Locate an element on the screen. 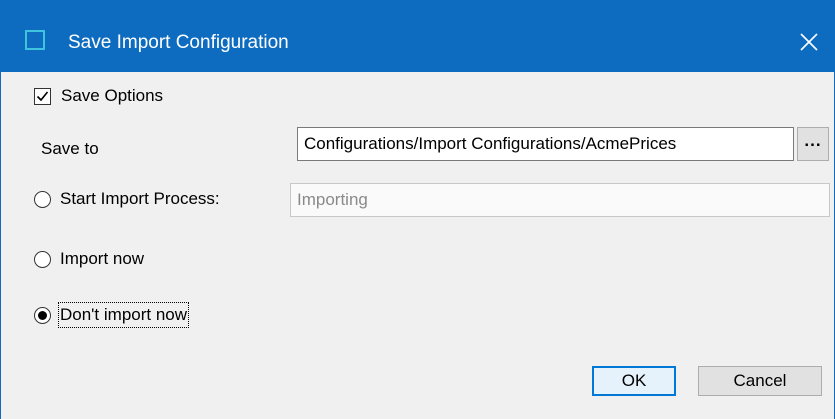  close-button is located at coordinates (809, 42).